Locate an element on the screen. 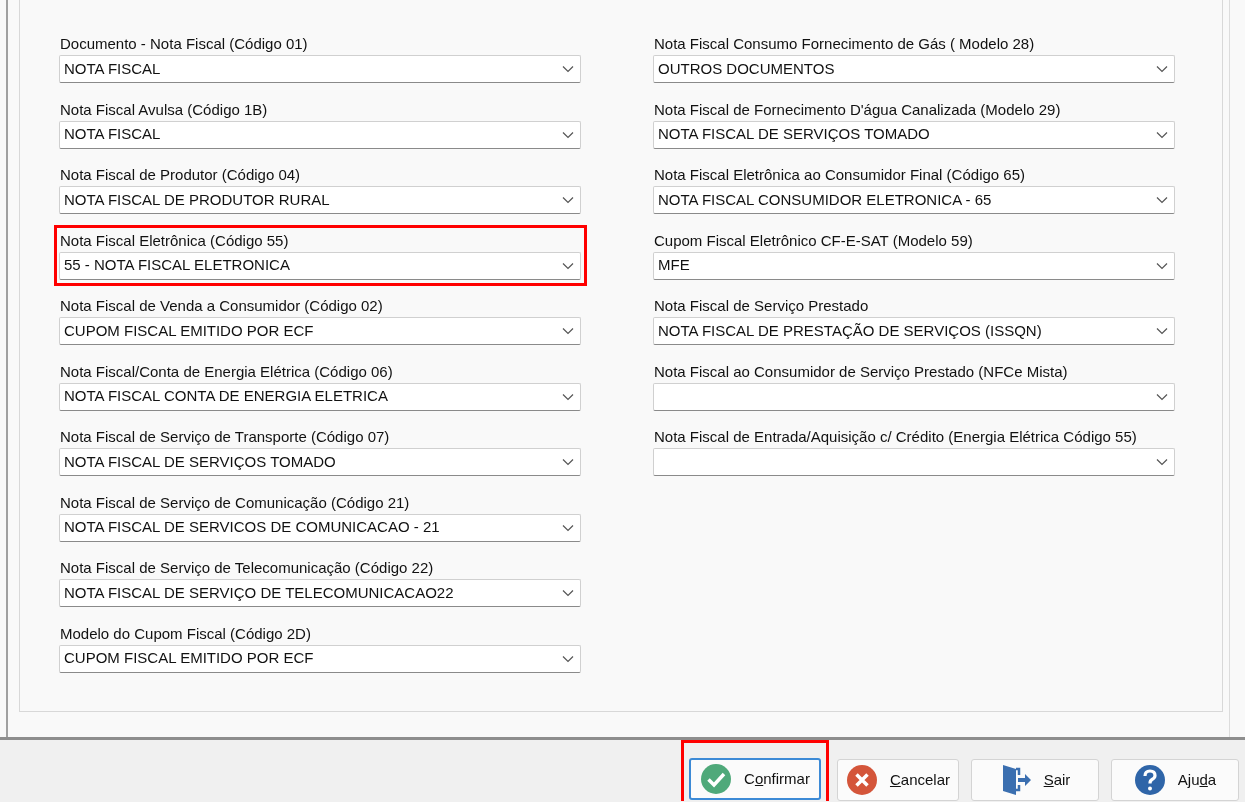 This screenshot has width=1245, height=802. field-label: Nota Fiscal ao Consumidor de Serviço Prestado (NFCe Mista) is located at coordinates (861, 371).